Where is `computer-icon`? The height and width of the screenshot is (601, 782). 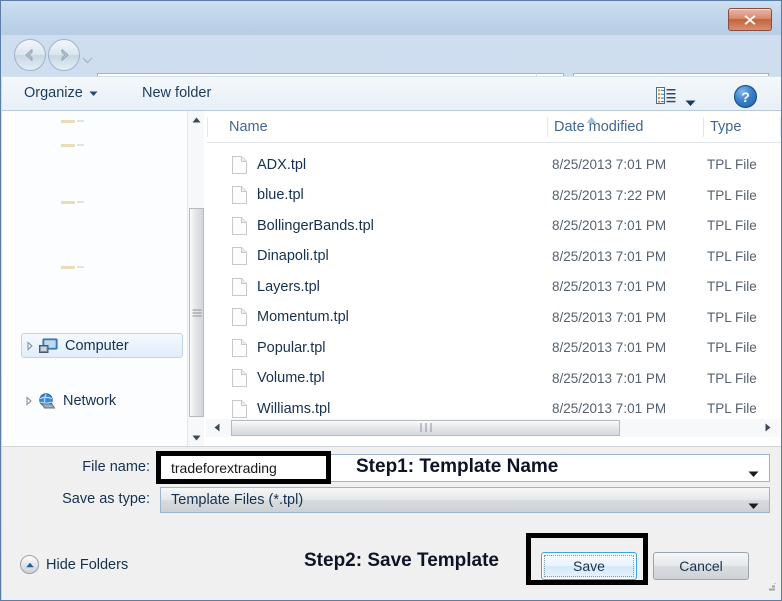 computer-icon is located at coordinates (48, 345).